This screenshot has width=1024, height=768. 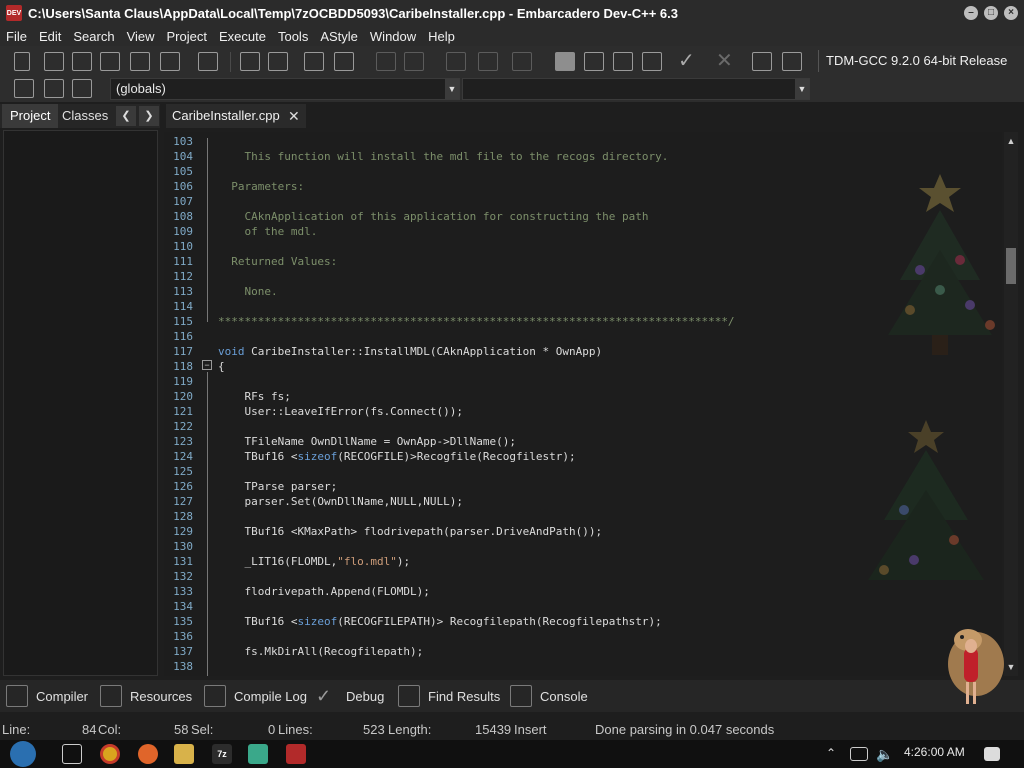 I want to click on compiler-selector: TDM-GCC 9.2.0 64-bit Release, so click(x=918, y=61).